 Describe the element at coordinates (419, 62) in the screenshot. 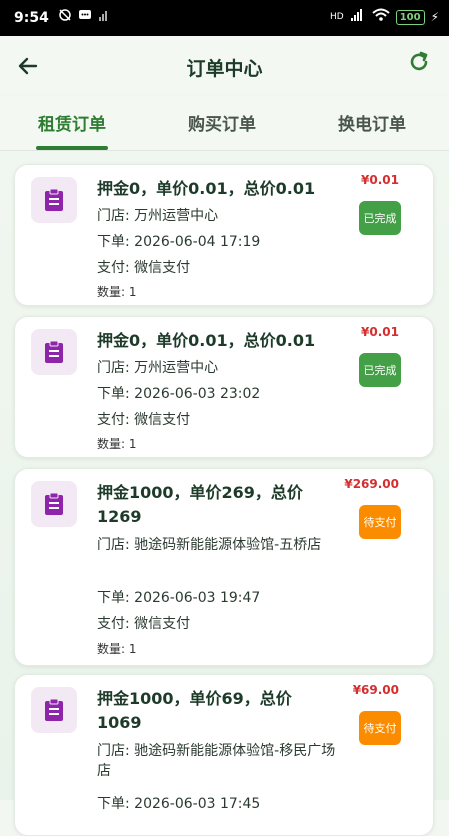

I see `refresh-icon` at that location.